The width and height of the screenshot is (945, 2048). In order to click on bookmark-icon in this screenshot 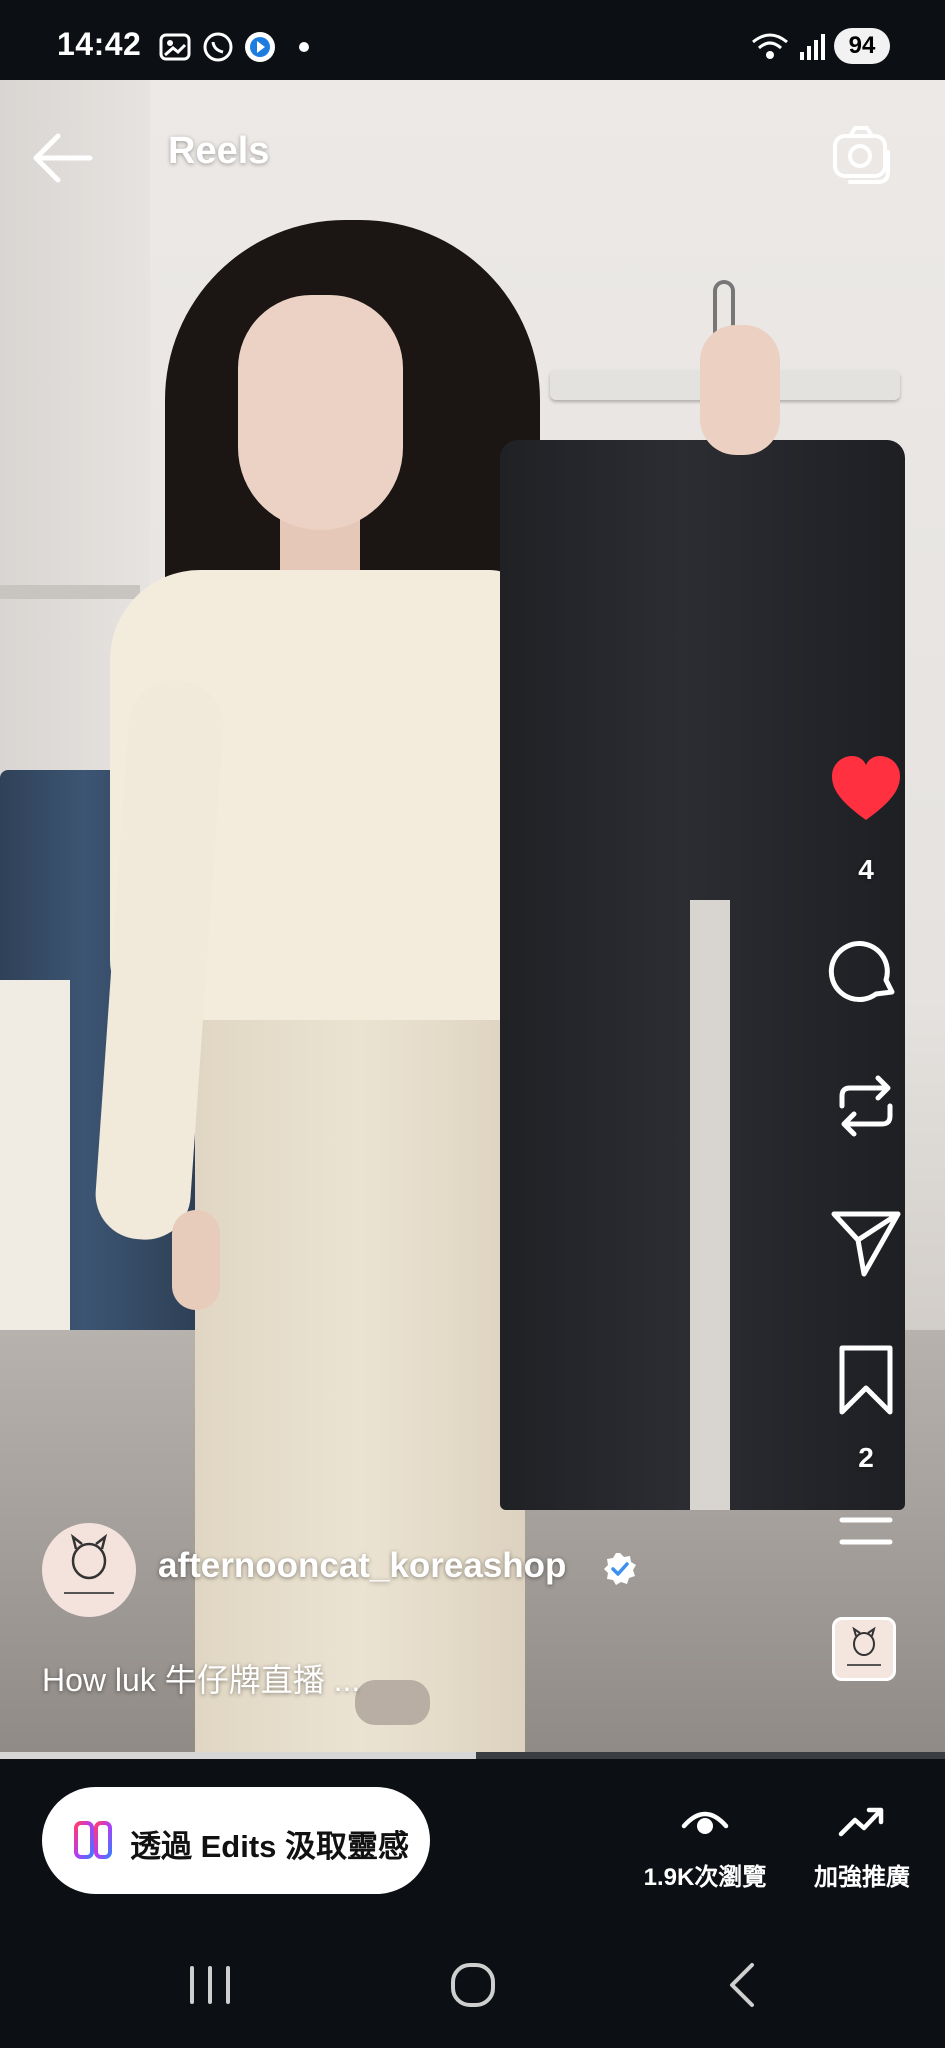, I will do `click(866, 1380)`.